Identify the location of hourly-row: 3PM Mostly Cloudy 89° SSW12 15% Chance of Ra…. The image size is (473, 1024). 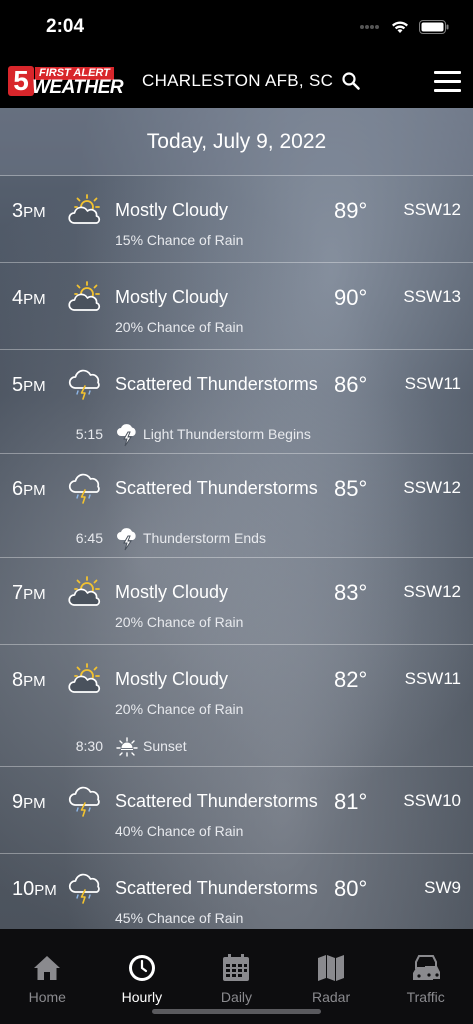
(236, 219).